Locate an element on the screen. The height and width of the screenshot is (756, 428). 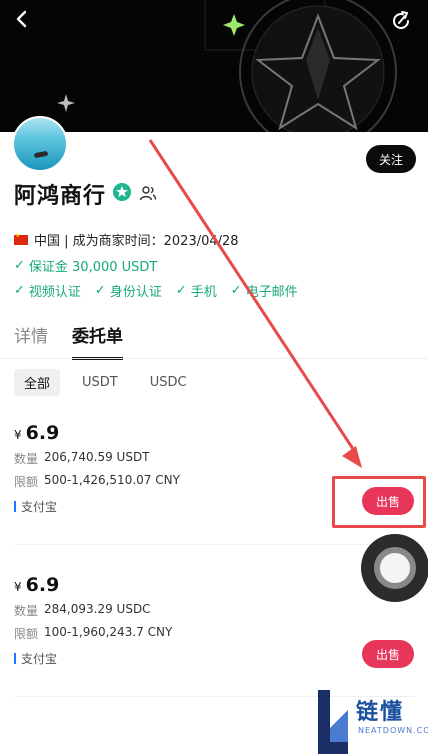
verification-list: ✓ 视频认证 ✓ 身份认证 ✓ 手机 ✓ 电子邮件 is located at coordinates (163, 290).